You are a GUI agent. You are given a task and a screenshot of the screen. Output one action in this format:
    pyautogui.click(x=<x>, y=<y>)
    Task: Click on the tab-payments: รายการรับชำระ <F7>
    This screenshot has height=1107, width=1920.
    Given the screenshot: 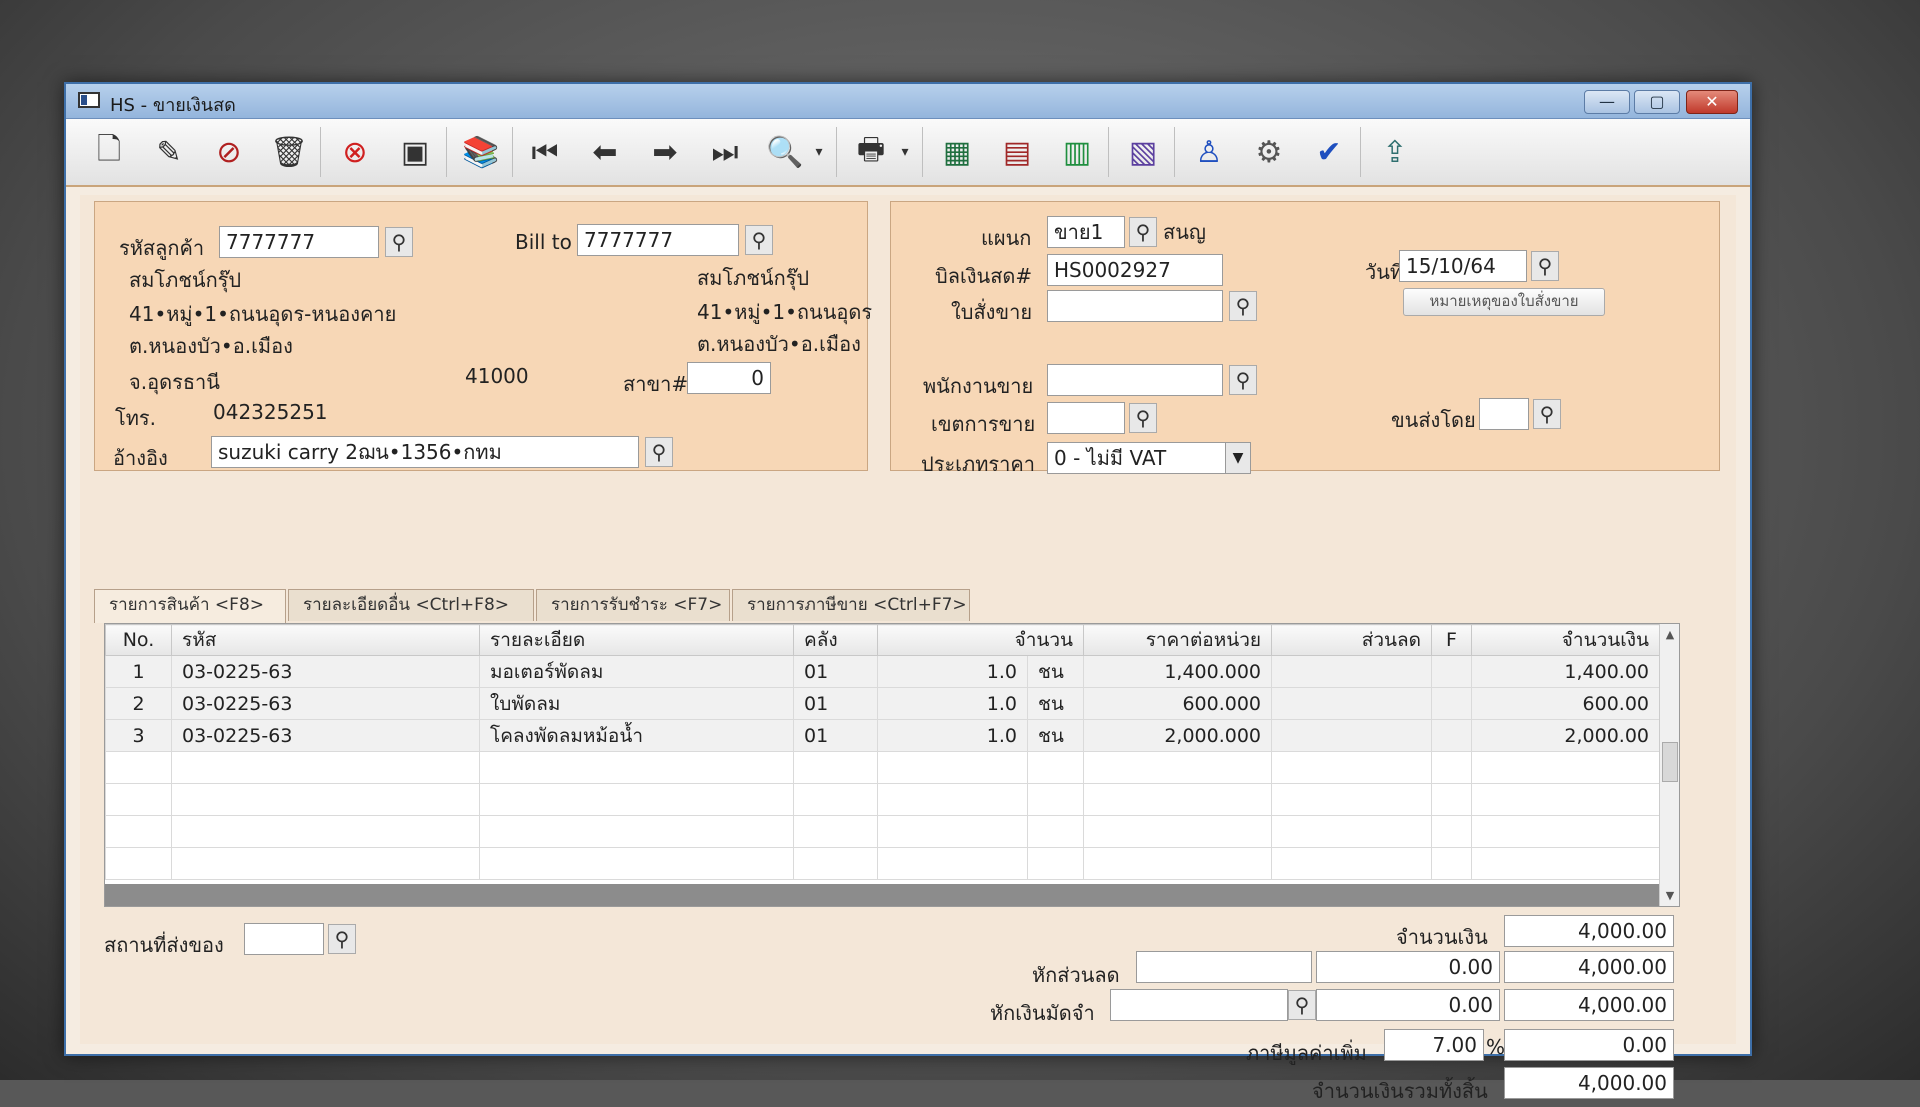 What is the action you would take?
    pyautogui.click(x=633, y=605)
    